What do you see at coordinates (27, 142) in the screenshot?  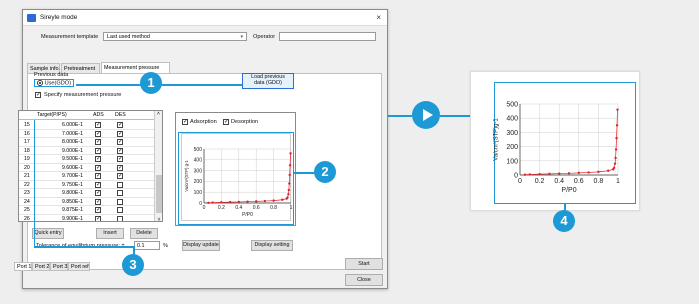 I see `row-number: 17` at bounding box center [27, 142].